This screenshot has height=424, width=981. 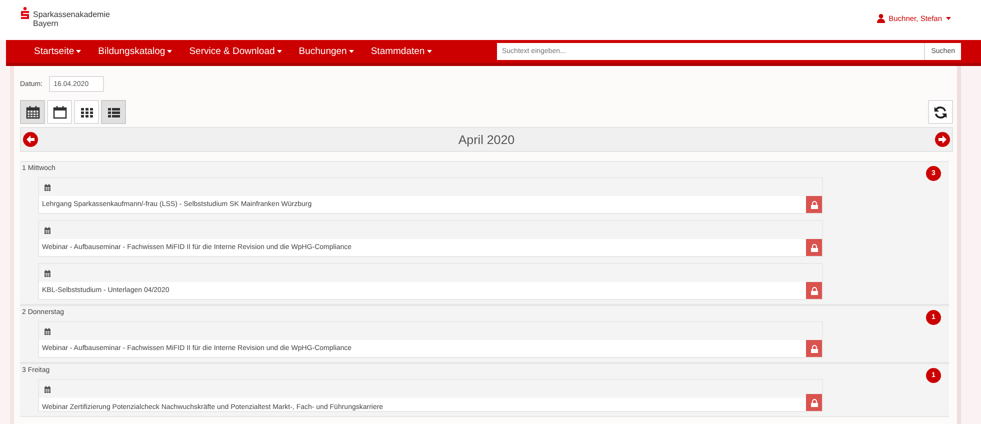 I want to click on logo-text: Sparkassenakademie Bayern, so click(x=71, y=19).